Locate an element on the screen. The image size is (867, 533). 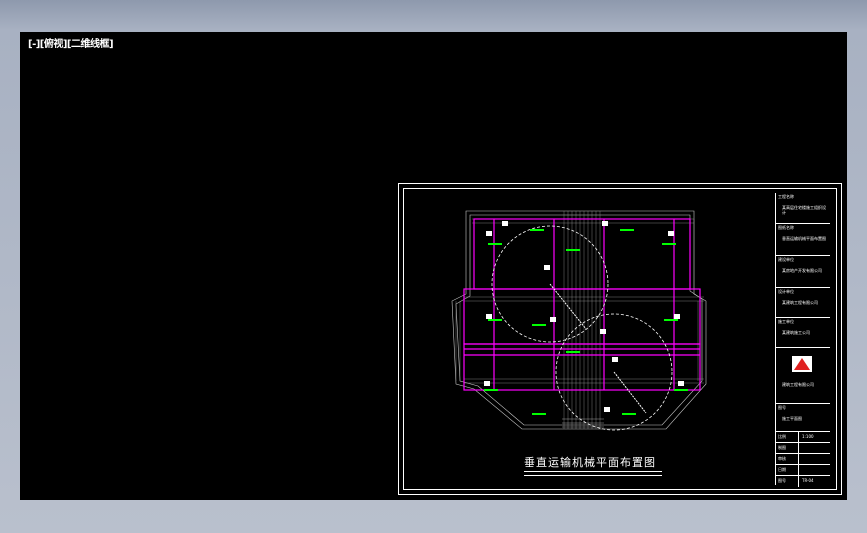
company-logo-icon is located at coordinates (802, 364).